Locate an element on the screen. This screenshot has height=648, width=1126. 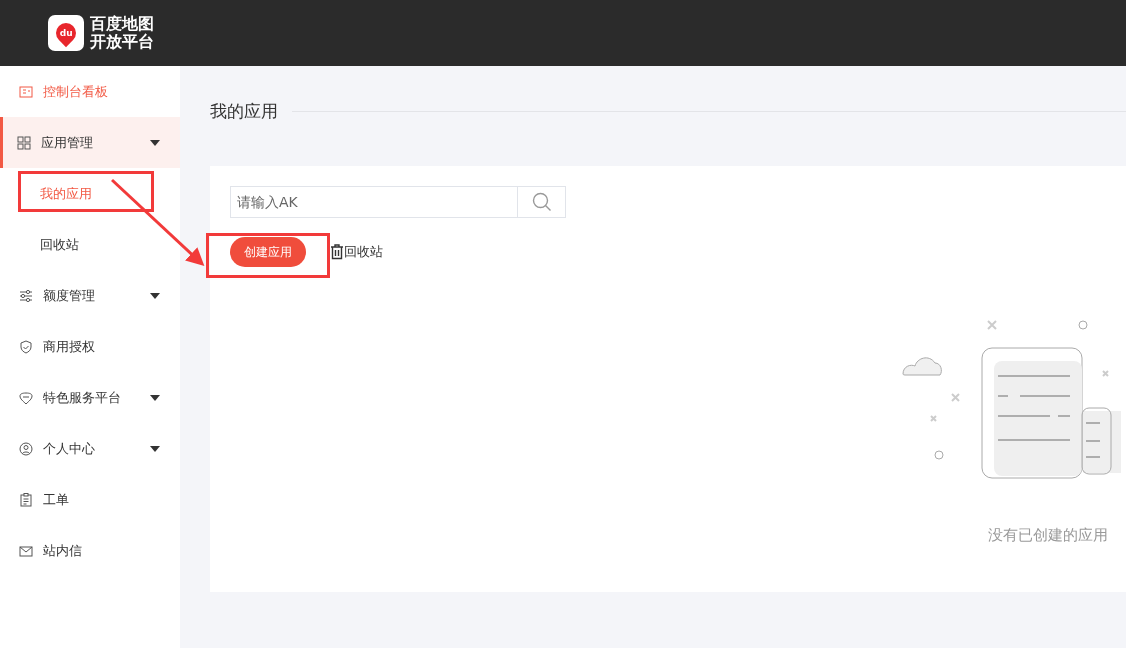
trash-icon is located at coordinates (337, 252).